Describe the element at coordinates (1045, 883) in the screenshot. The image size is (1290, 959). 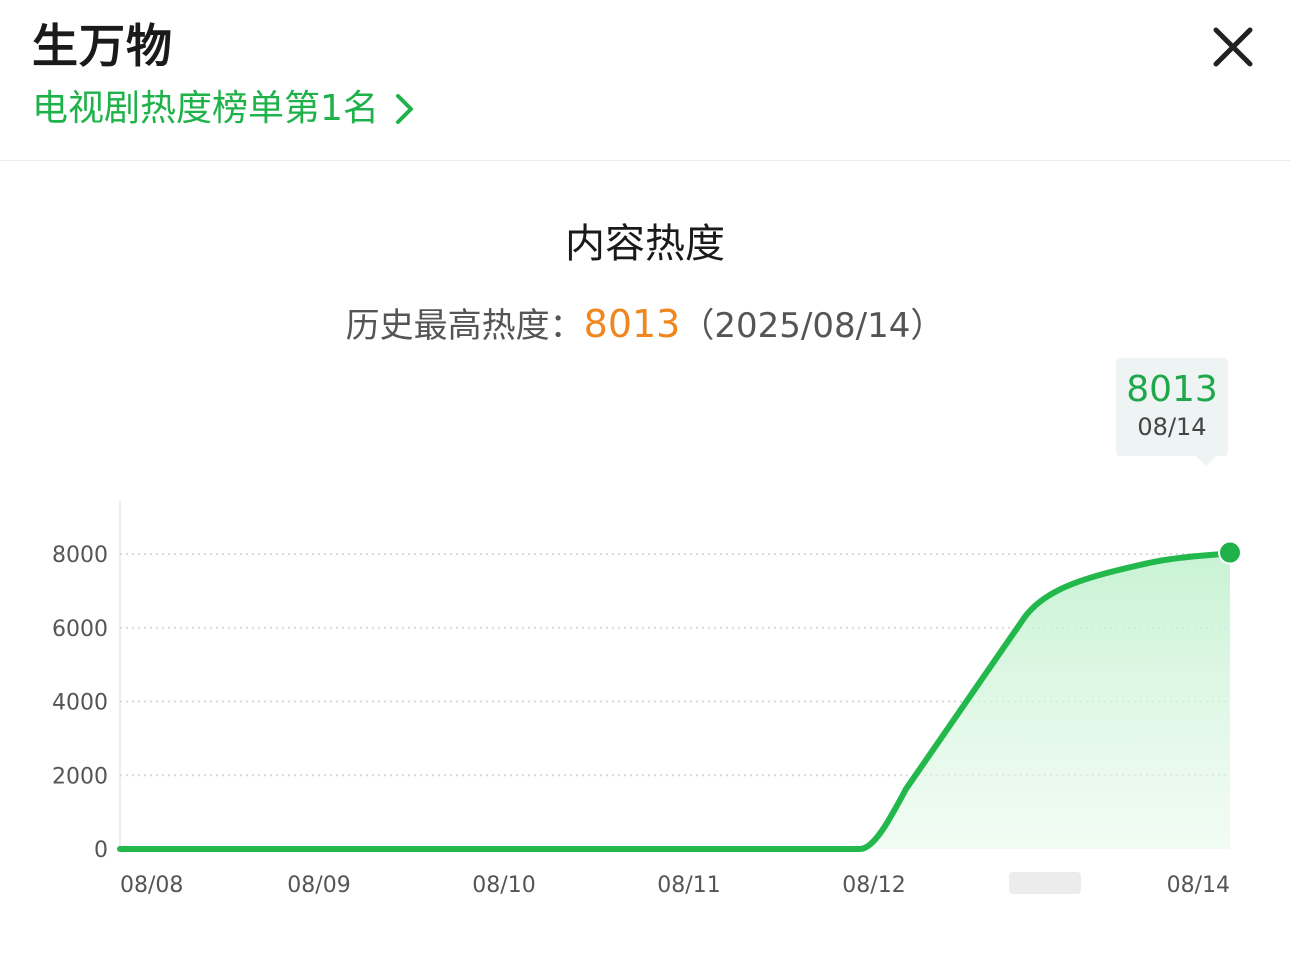
I see `x-tick-obscured` at that location.